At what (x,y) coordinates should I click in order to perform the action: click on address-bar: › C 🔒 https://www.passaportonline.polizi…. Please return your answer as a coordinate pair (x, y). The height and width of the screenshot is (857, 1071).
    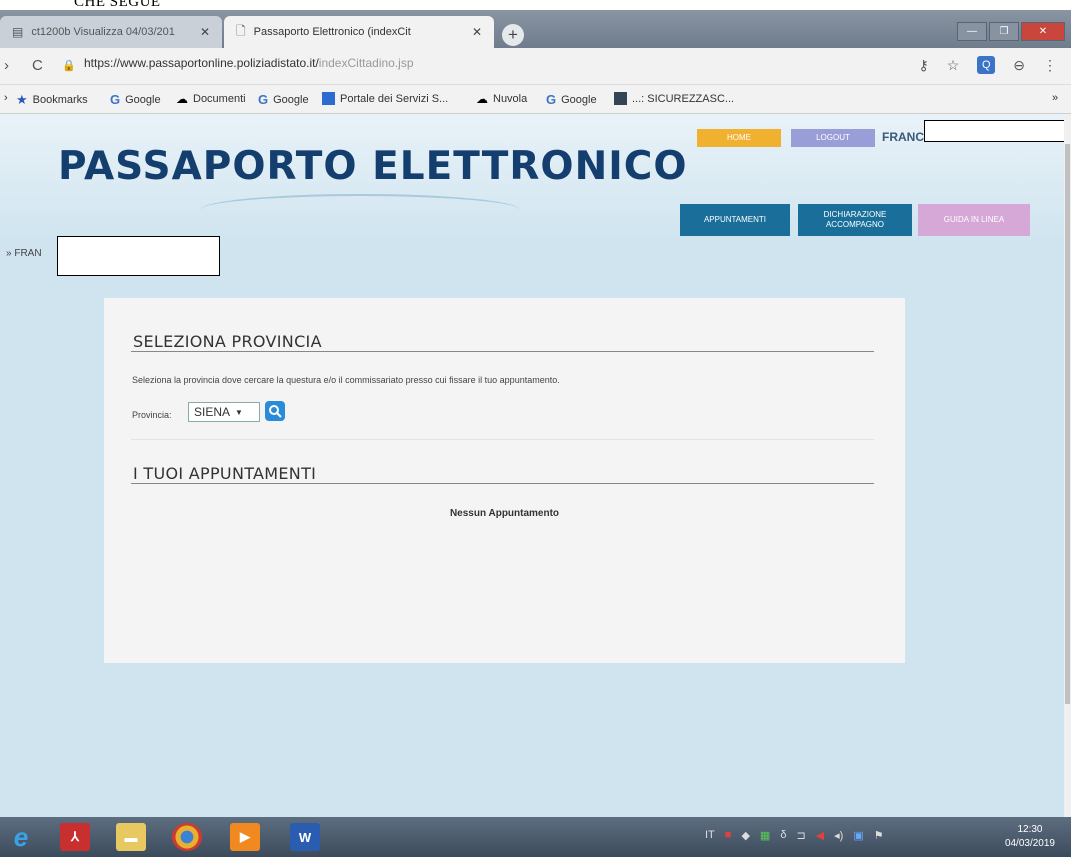
    Looking at the image, I should click on (535, 66).